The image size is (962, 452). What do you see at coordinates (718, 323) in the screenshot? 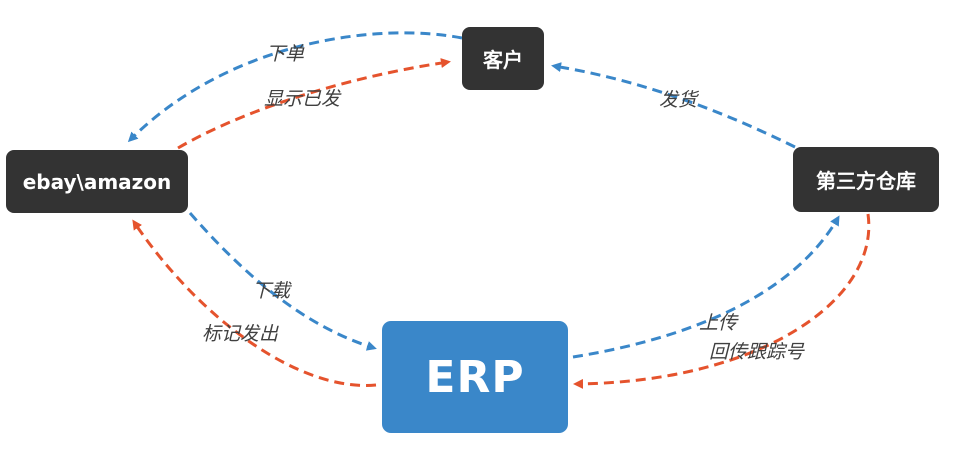
I see `edge-label-upload: 上传` at bounding box center [718, 323].